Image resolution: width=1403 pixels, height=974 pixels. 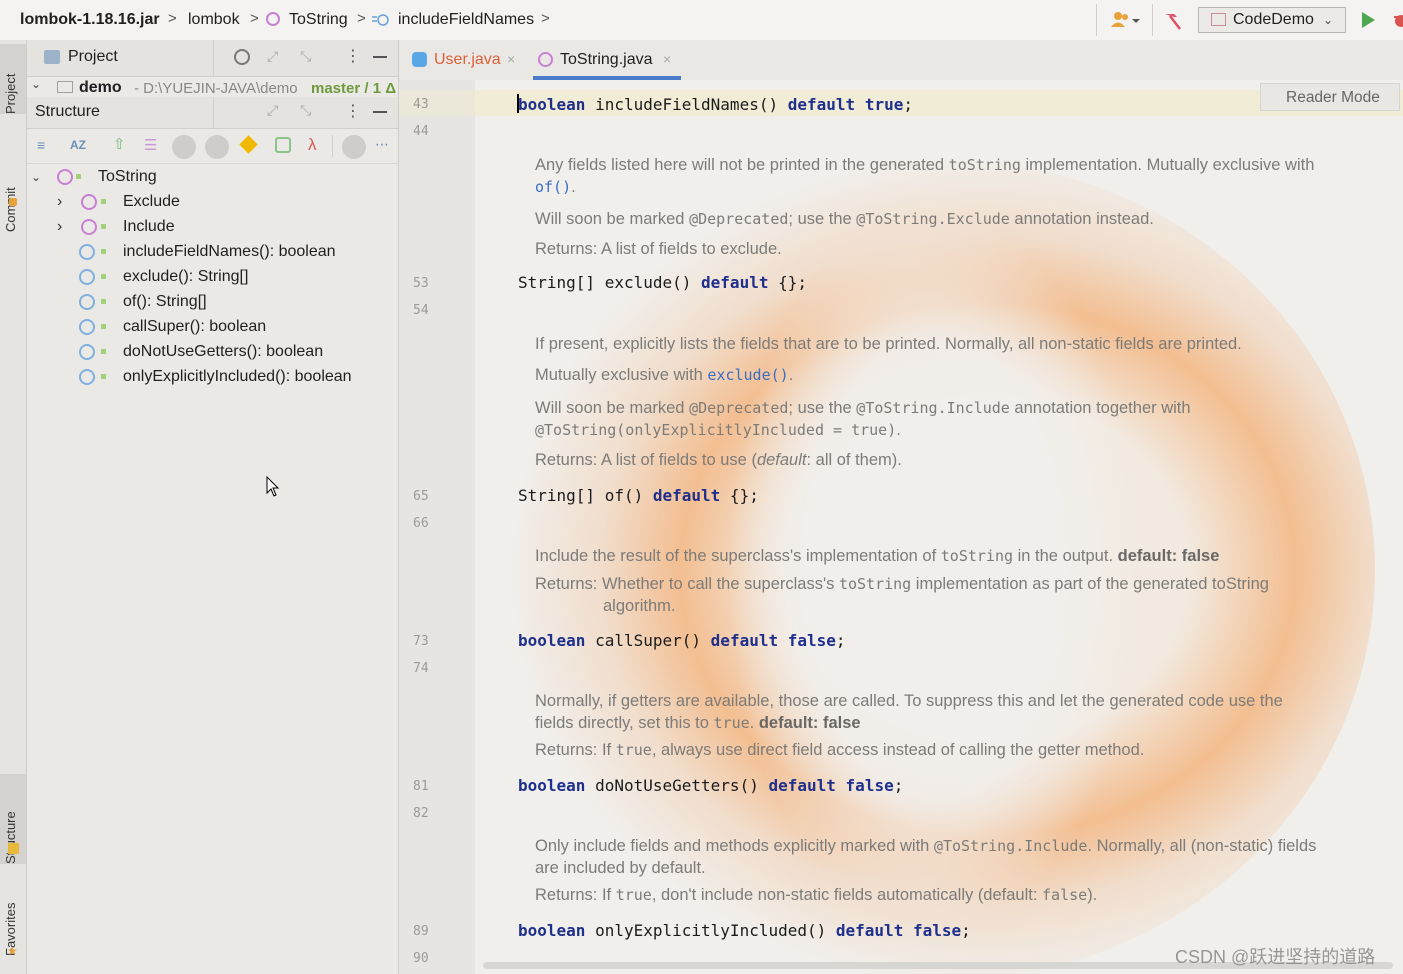 I want to click on tree-node-label: includeFieldNames(): boolean, so click(x=229, y=251).